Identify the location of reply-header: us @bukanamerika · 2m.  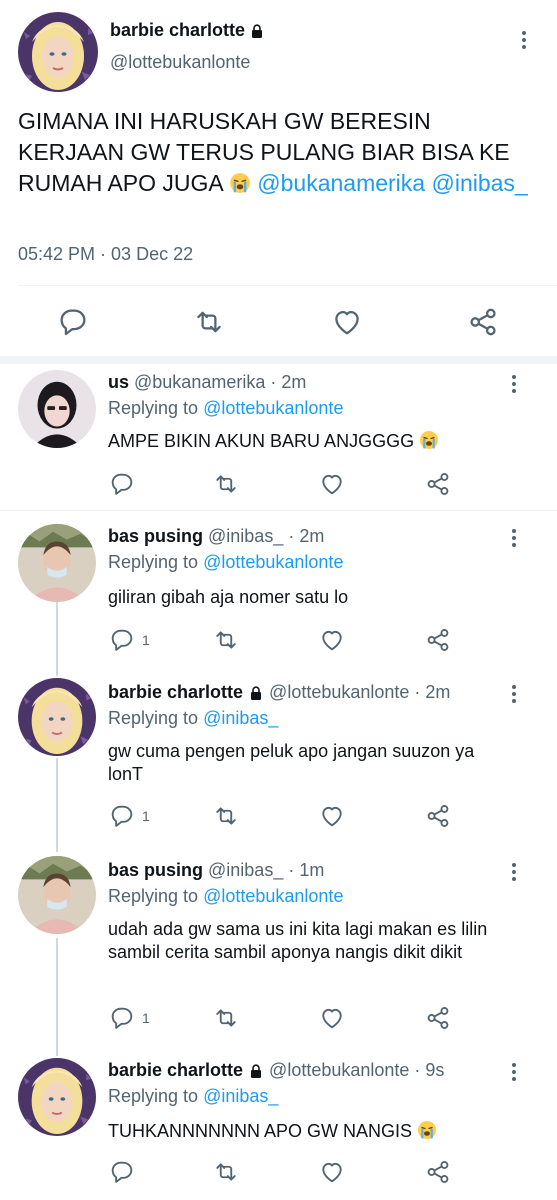
(207, 382).